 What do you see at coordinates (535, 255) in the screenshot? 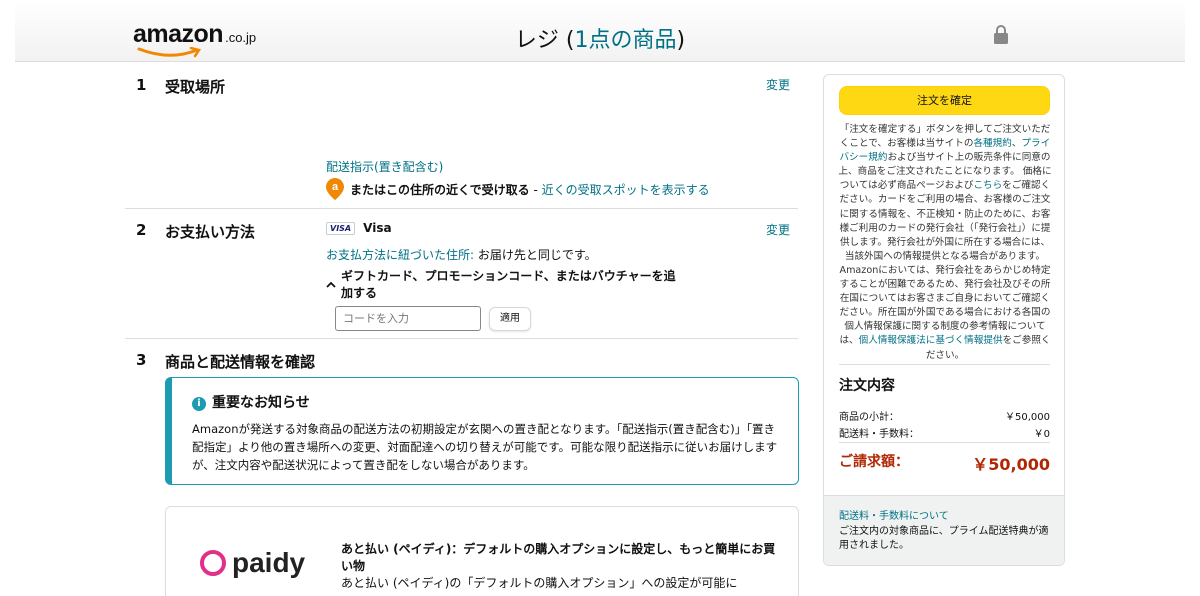
I see `billing-address-value: お届け先と同じです。` at bounding box center [535, 255].